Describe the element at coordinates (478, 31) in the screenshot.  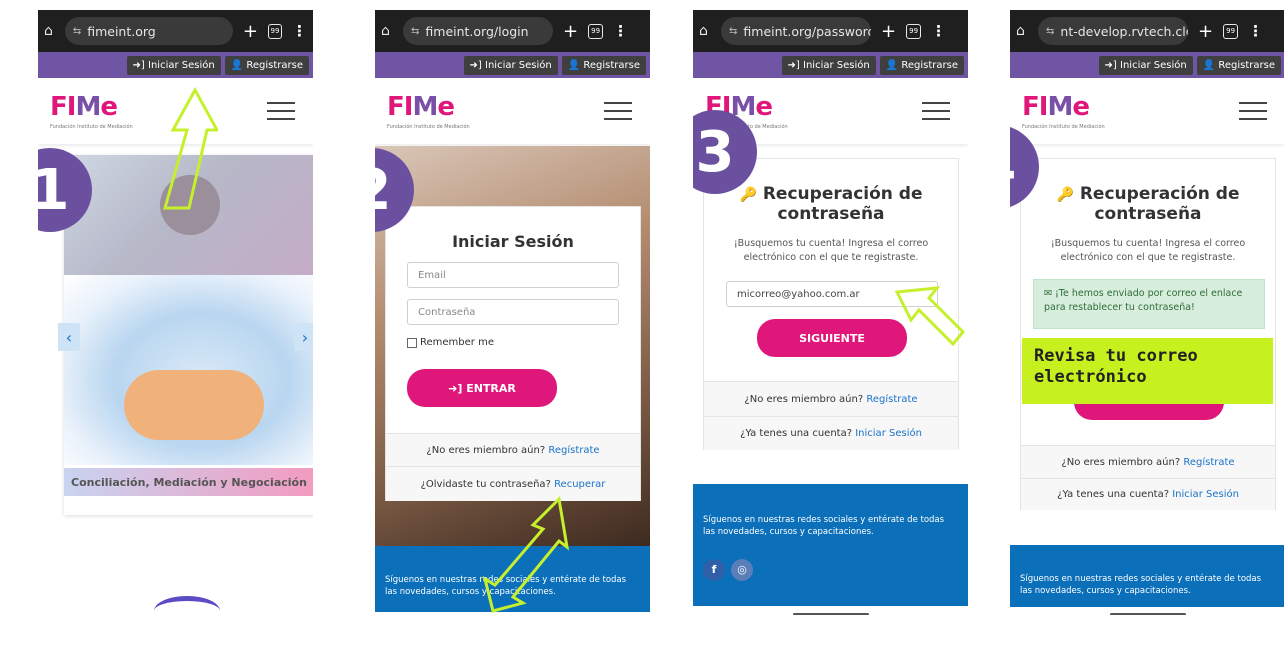
I see `address-bar: ⇆ fimeint.org/login` at that location.